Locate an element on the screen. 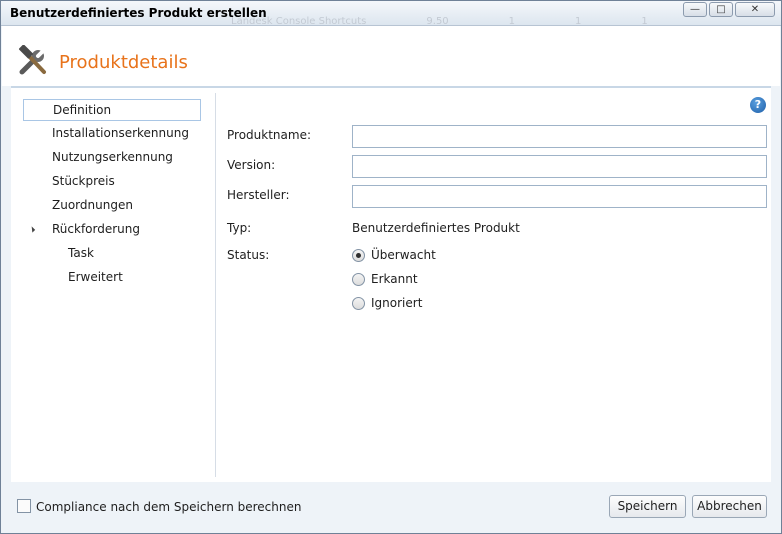 This screenshot has height=534, width=782. nav-item-stueckpreis: Stückpreis is located at coordinates (112, 182).